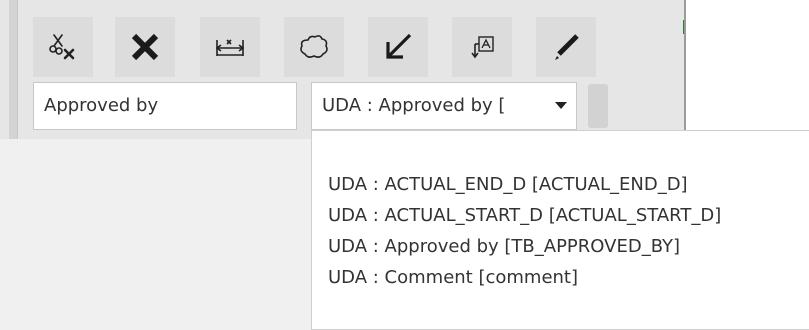 Image resolution: width=809 pixels, height=330 pixels. I want to click on scroll-handle, so click(598, 106).